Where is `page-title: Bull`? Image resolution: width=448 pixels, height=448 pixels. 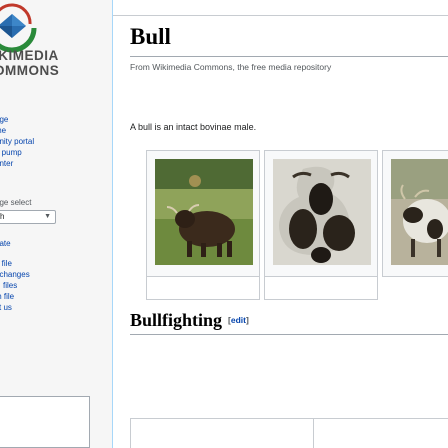
page-title: Bull is located at coordinates (150, 36).